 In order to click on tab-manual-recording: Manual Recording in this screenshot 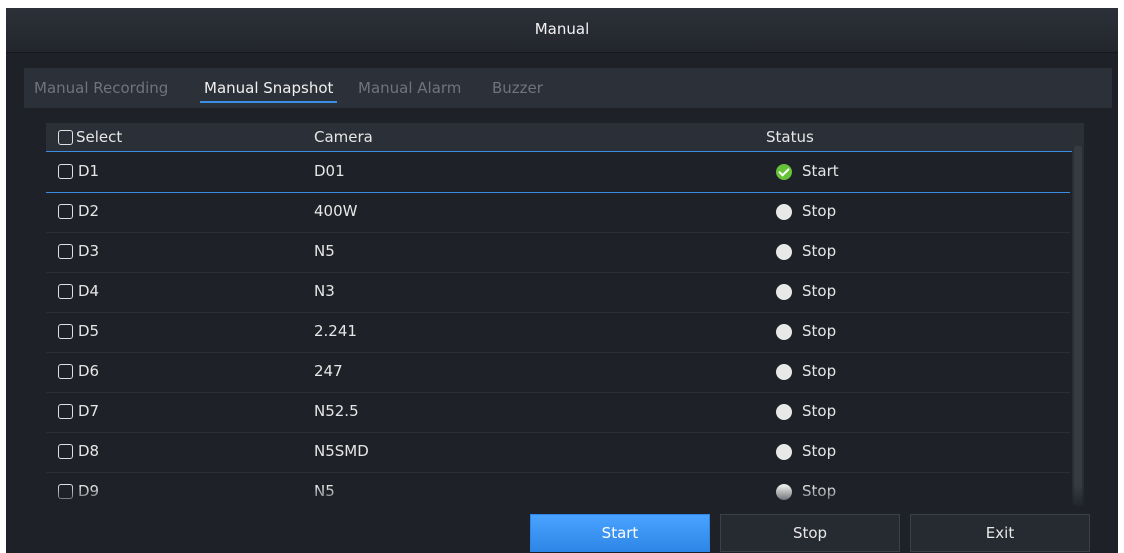, I will do `click(101, 88)`.